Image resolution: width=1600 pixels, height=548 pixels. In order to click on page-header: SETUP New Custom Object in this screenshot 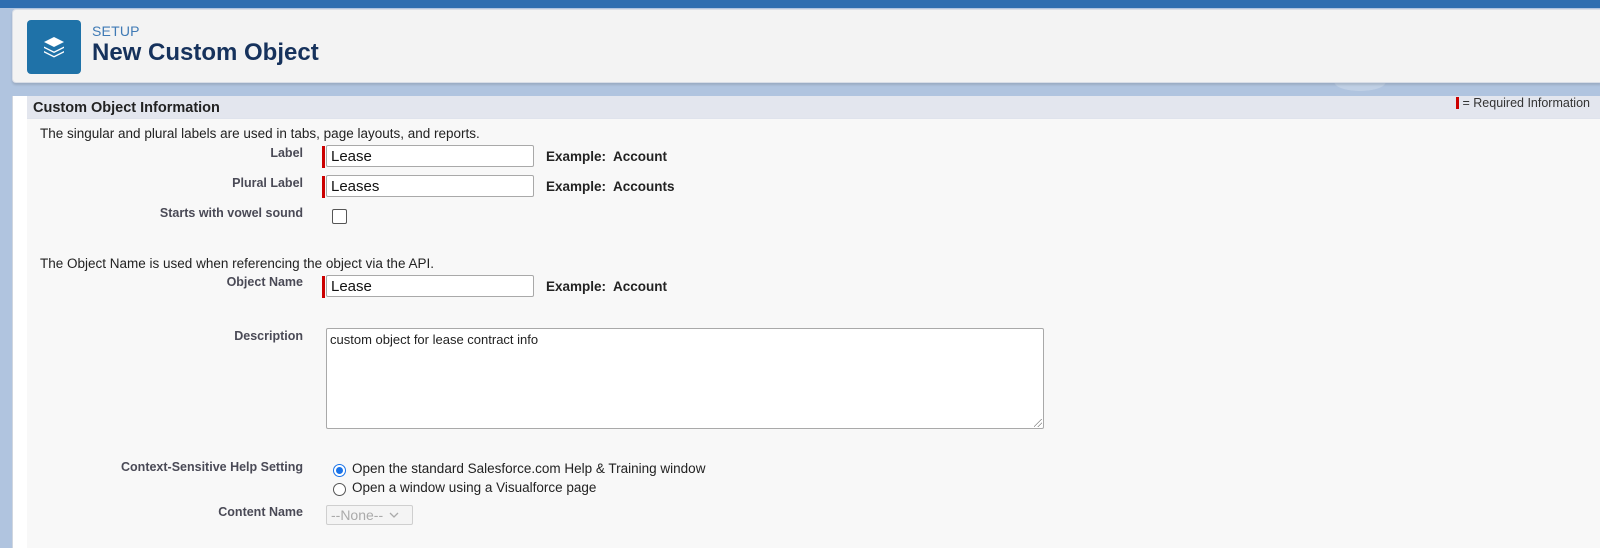, I will do `click(806, 46)`.